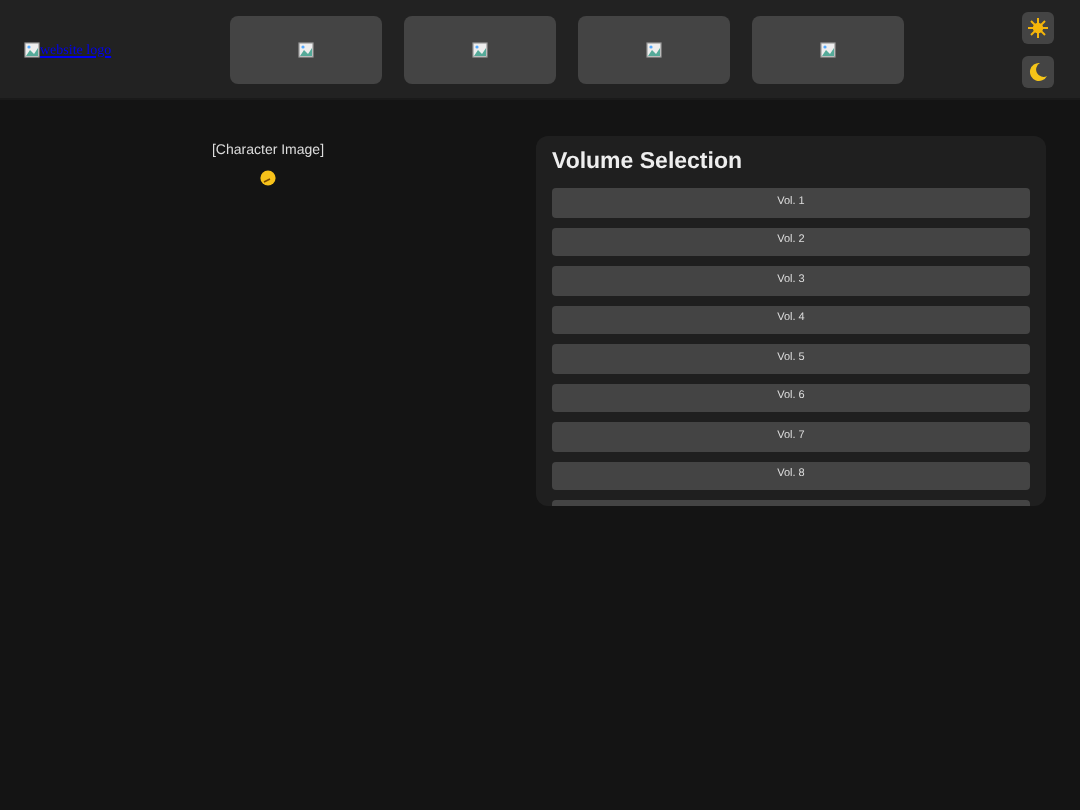  I want to click on sun-icon, so click(1038, 27).